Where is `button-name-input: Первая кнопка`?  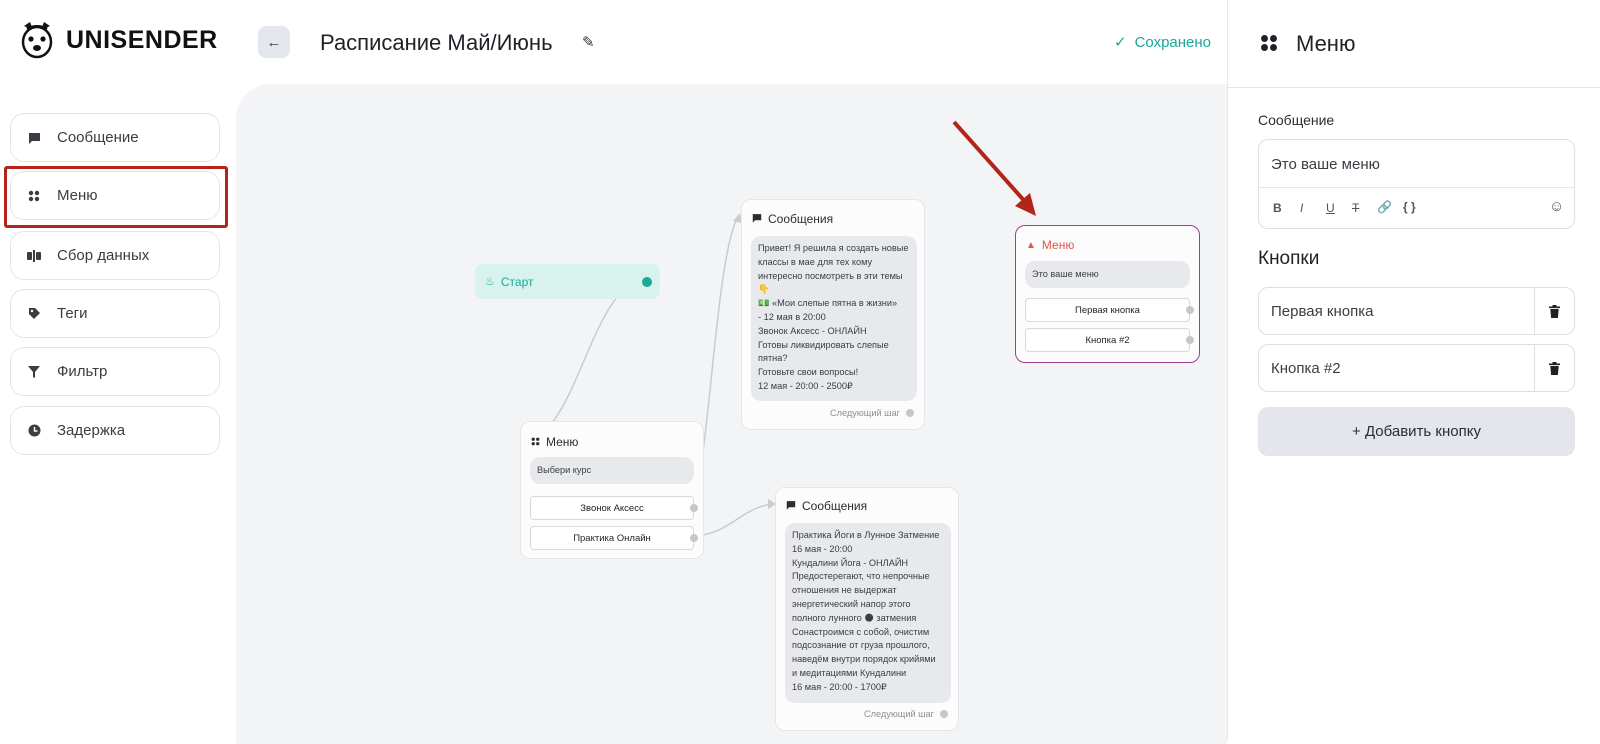 button-name-input: Первая кнопка is located at coordinates (1396, 311).